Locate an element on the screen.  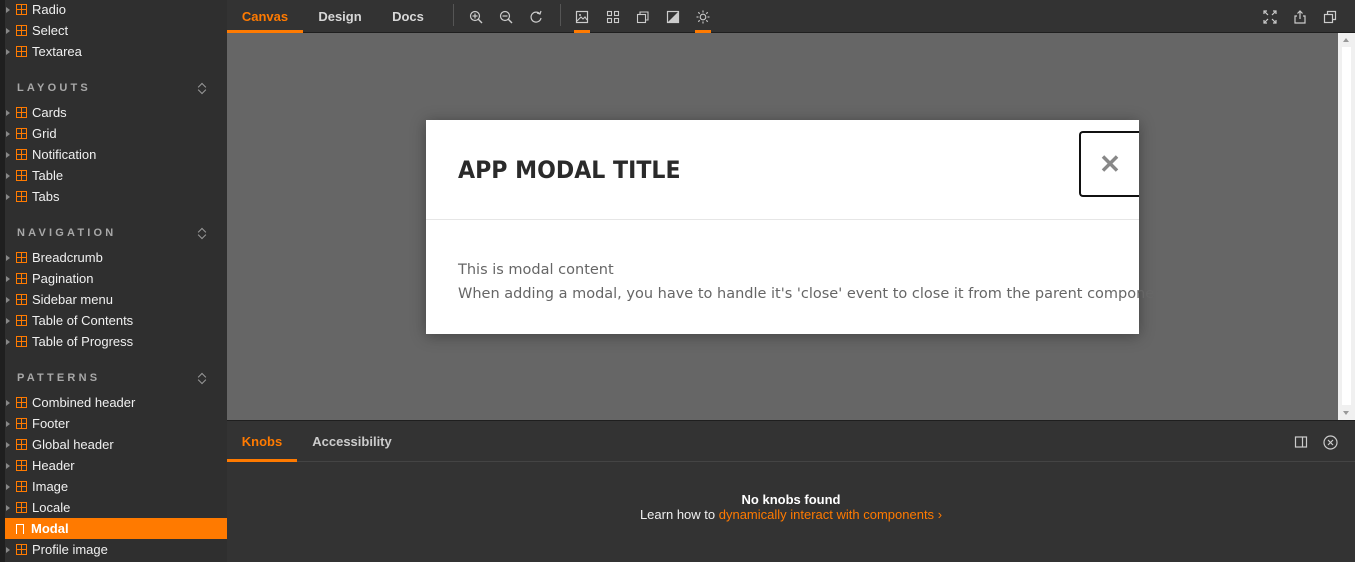
panel-orientation-icon is located at coordinates (1301, 442).